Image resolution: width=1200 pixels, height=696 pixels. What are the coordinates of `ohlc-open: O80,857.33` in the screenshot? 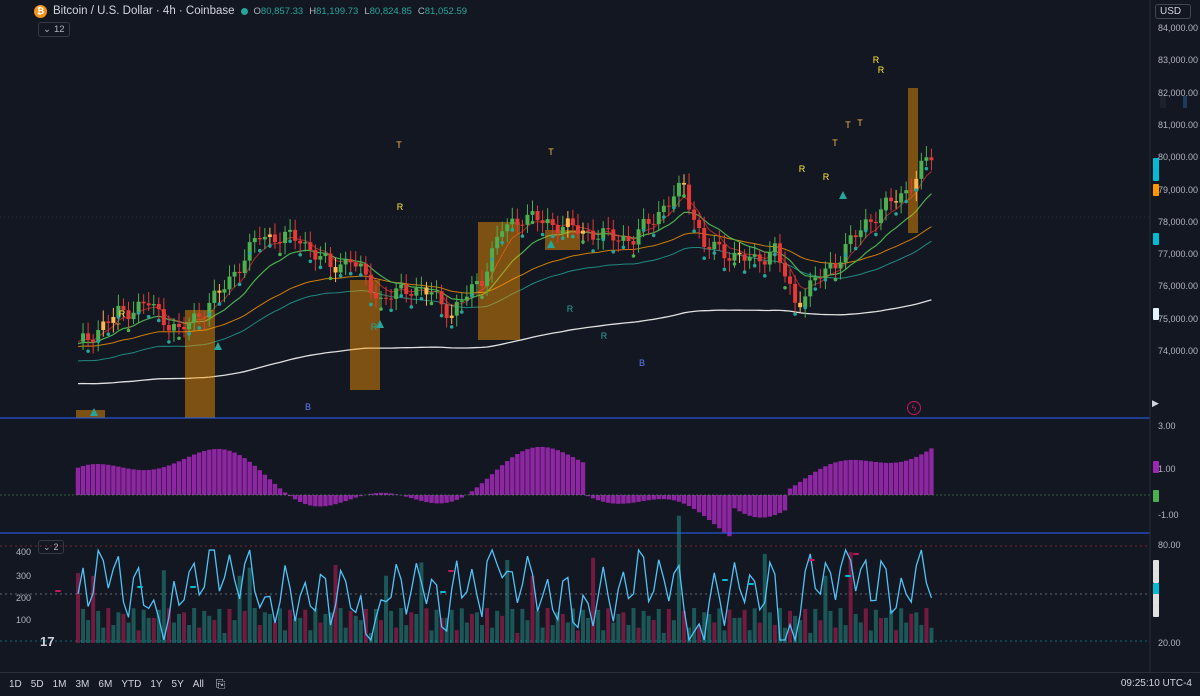 It's located at (279, 11).